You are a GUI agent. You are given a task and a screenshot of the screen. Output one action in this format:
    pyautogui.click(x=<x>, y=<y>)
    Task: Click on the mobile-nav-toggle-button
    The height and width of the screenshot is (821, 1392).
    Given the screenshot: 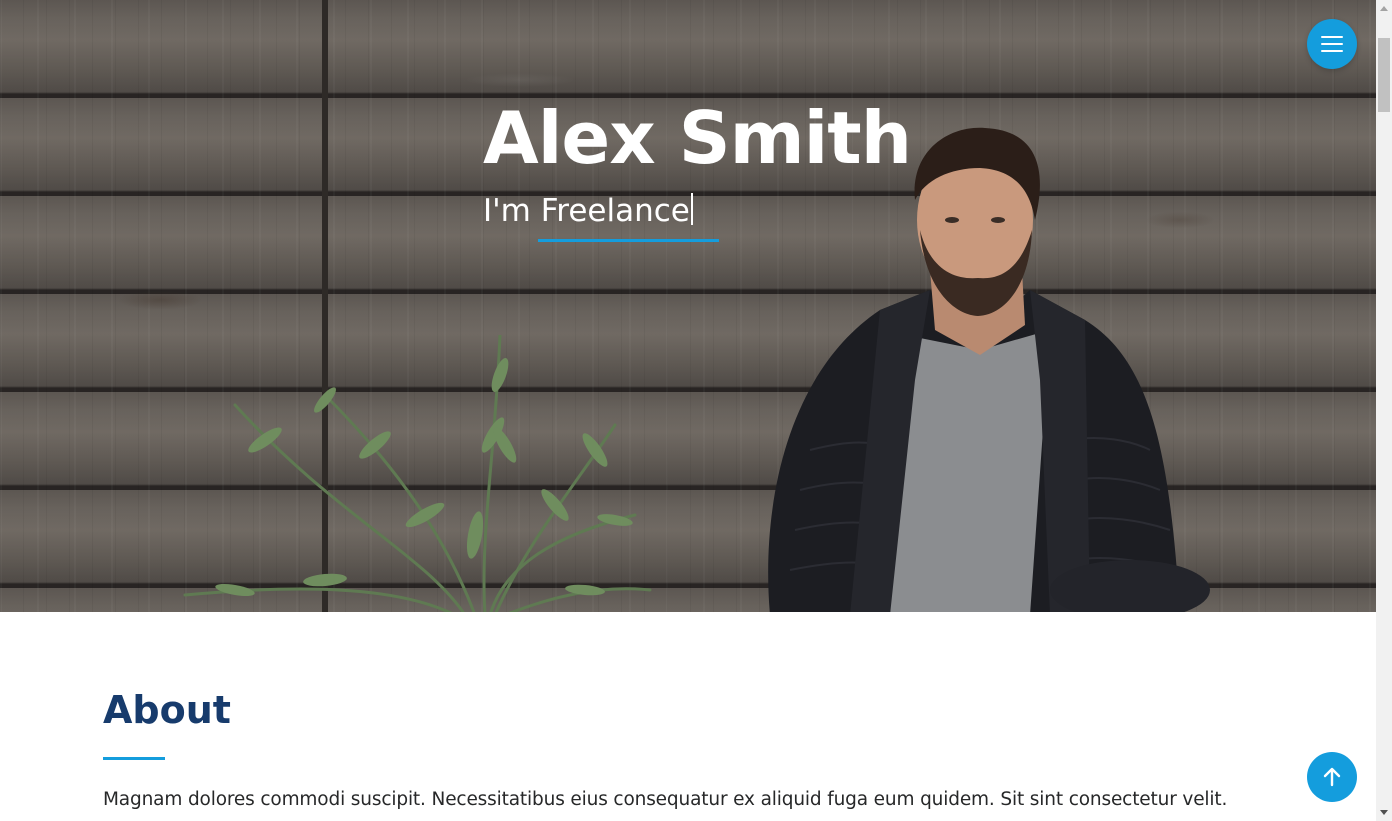 What is the action you would take?
    pyautogui.click(x=1332, y=44)
    